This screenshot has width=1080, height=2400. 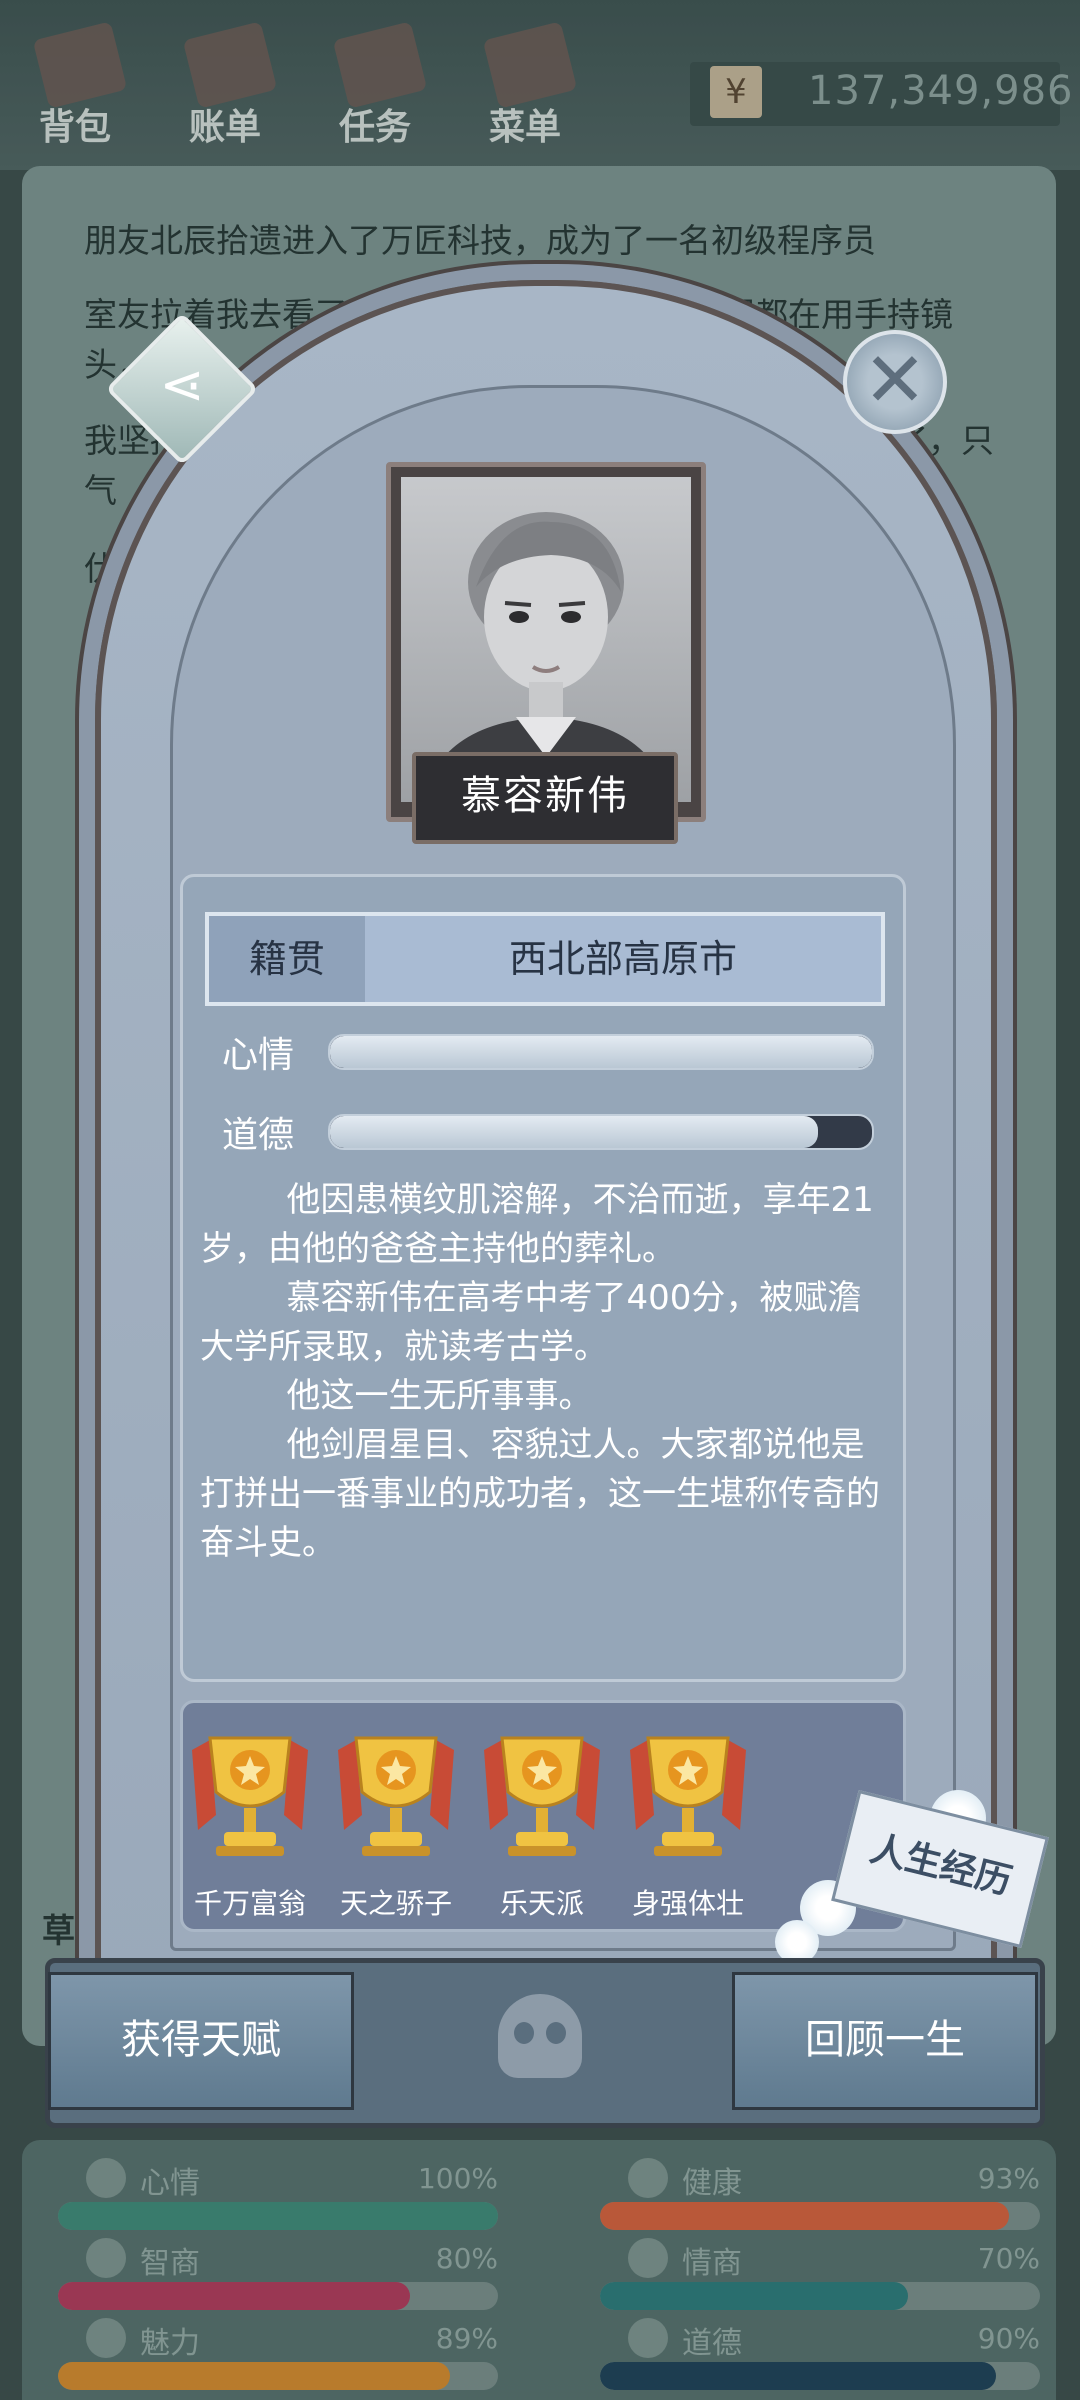 I want to click on character-name: 慕容新伟, so click(x=545, y=798).